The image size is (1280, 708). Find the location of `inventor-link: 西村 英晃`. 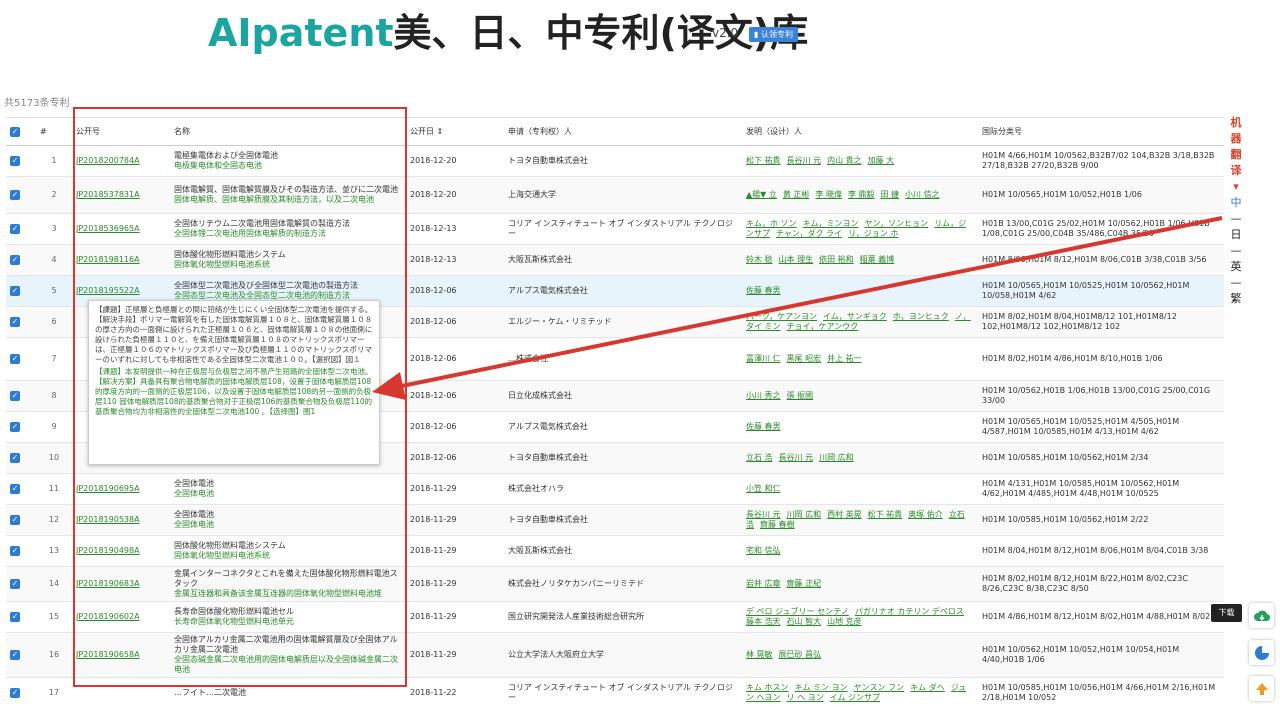

inventor-link: 西村 英晃 is located at coordinates (844, 514).